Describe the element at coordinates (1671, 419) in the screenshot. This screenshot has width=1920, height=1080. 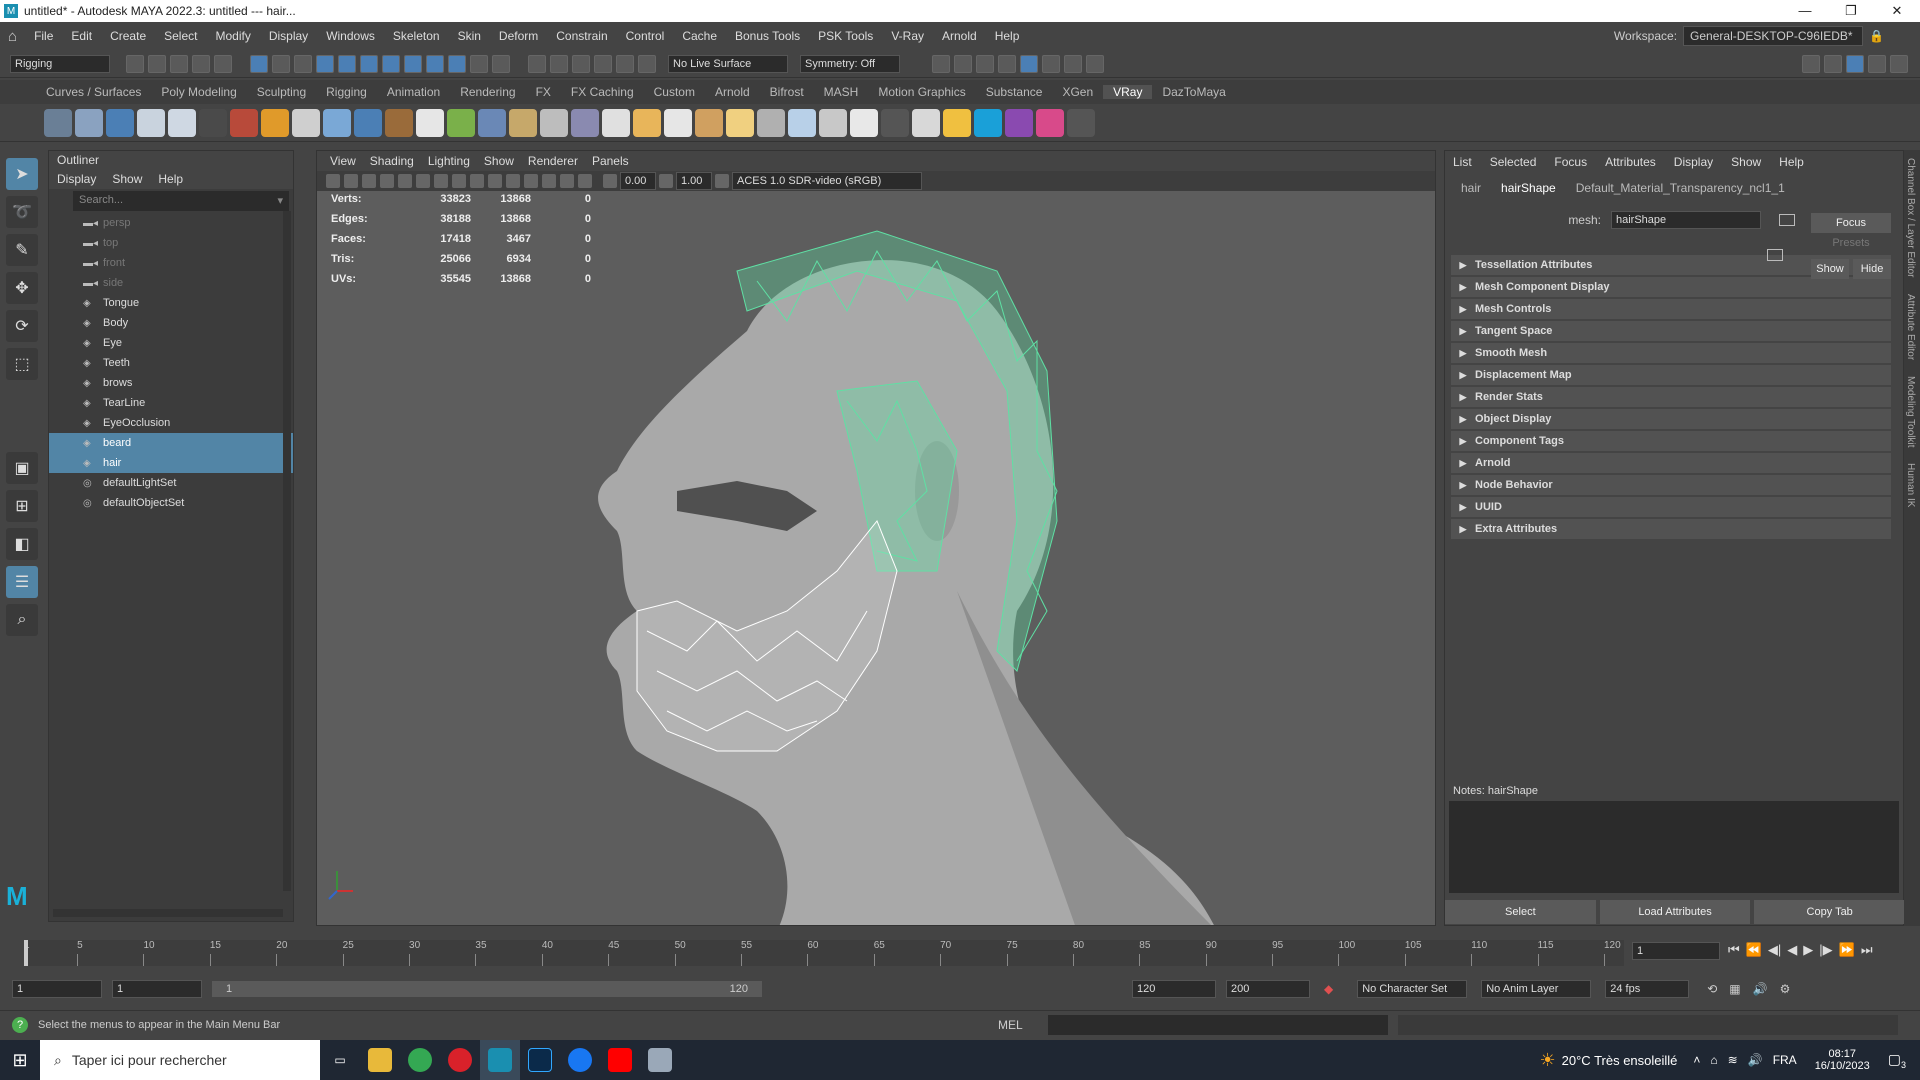
I see `ae-section-object-display: ▶ Object Display` at that location.